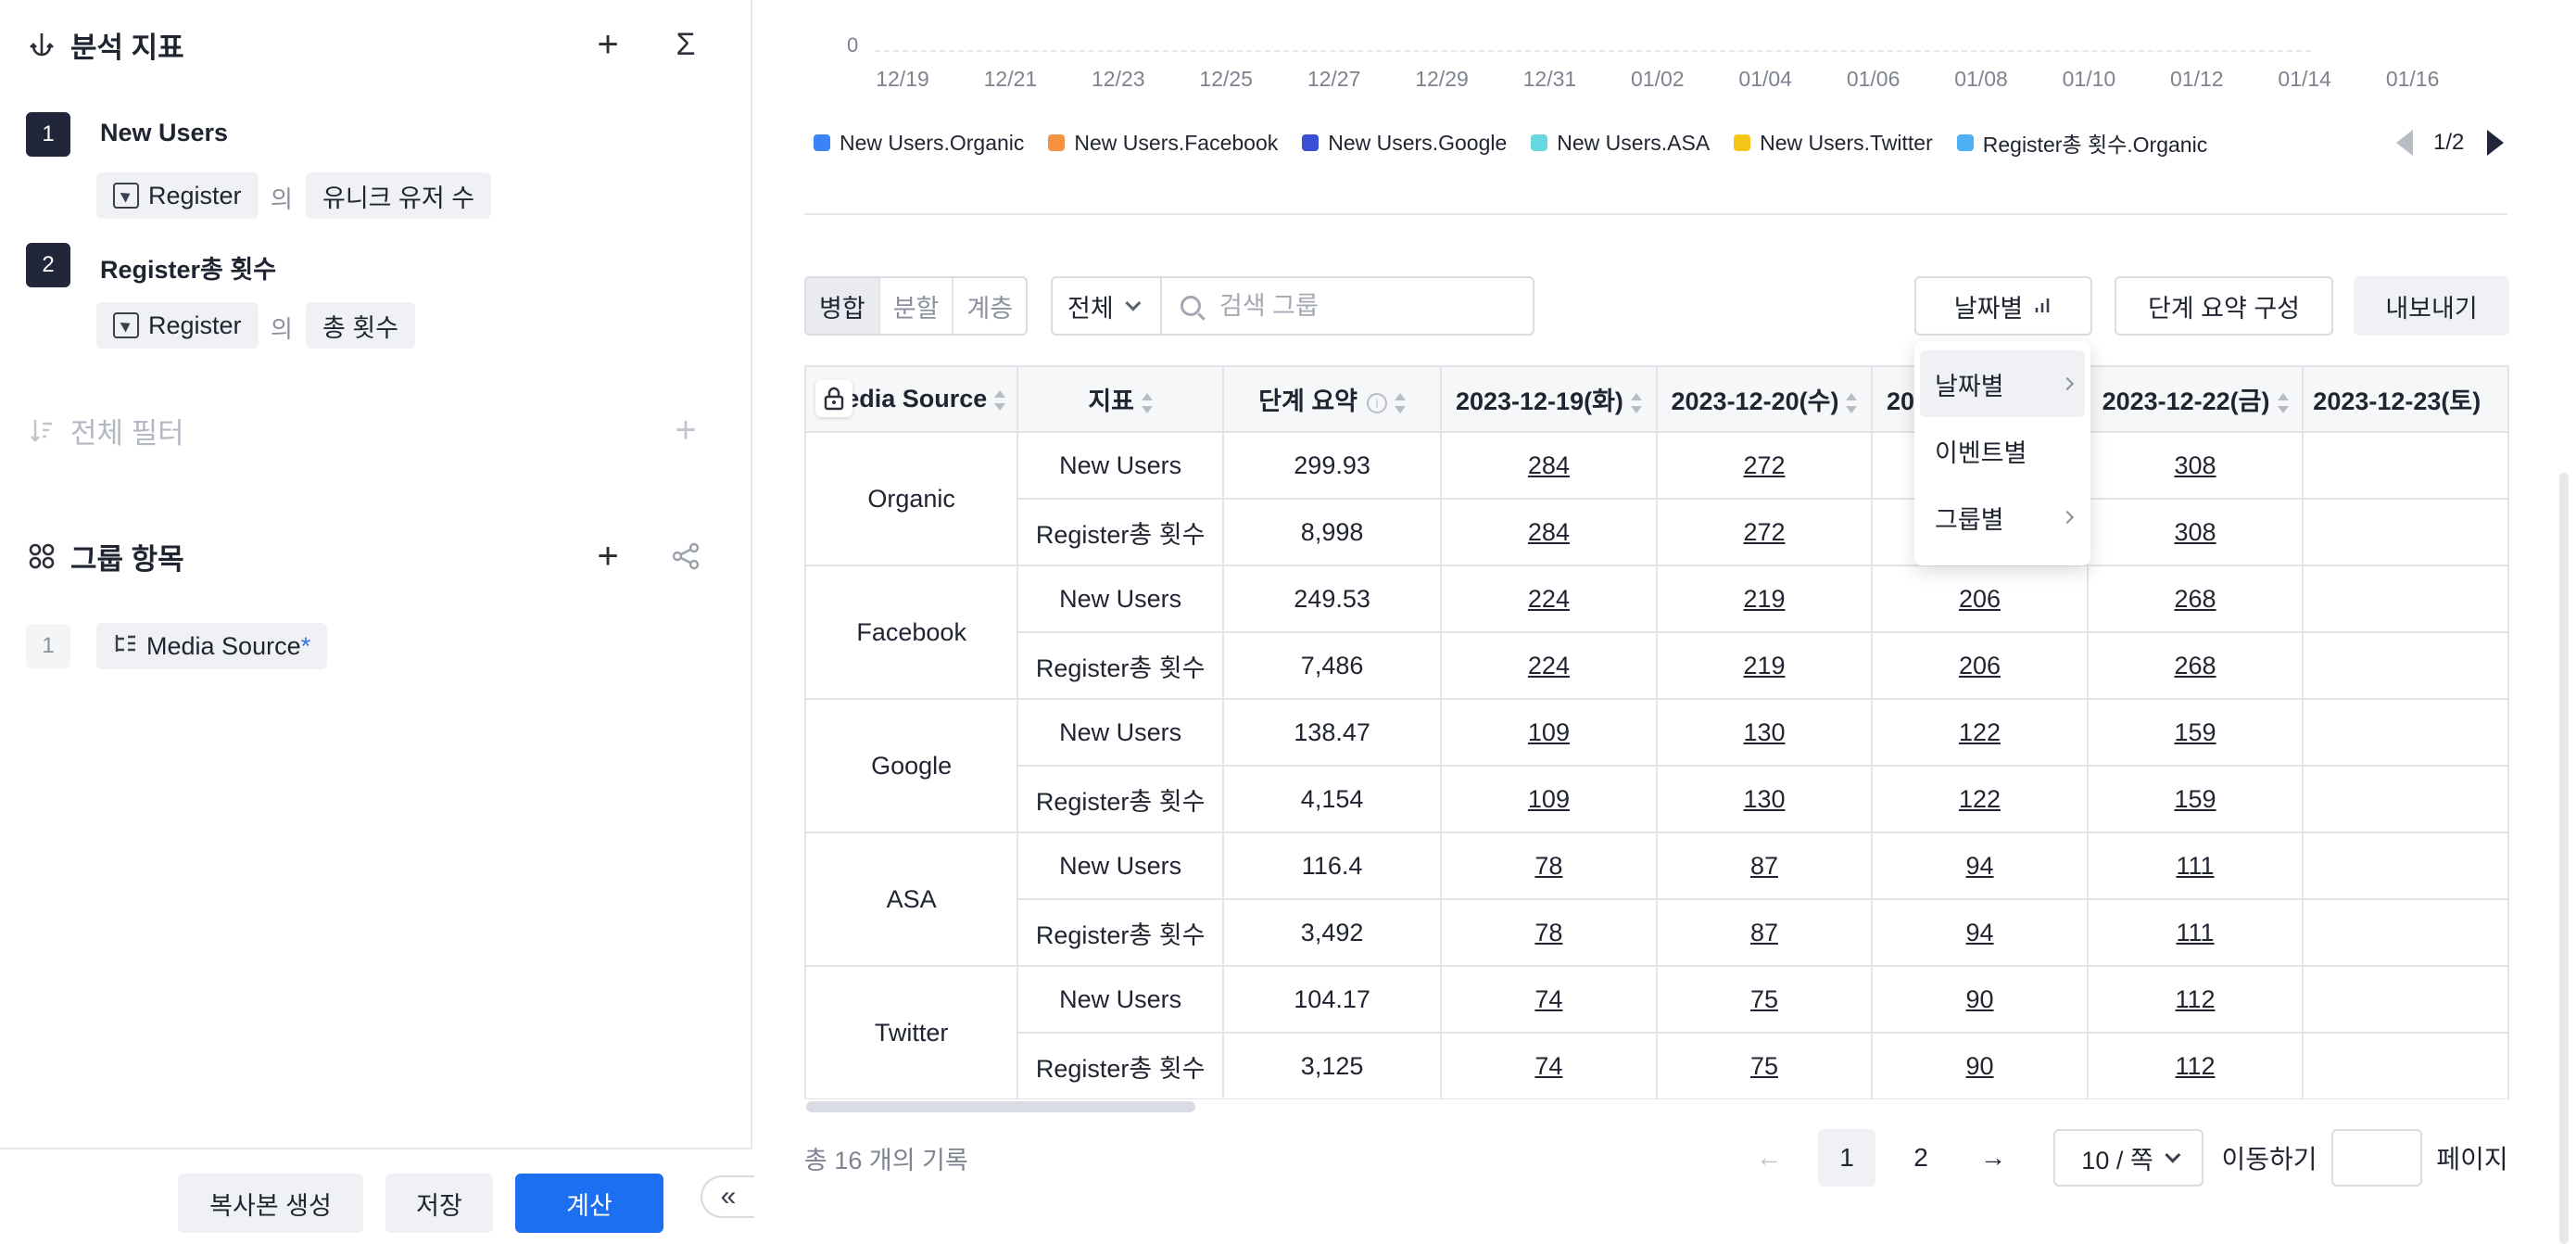 The width and height of the screenshot is (2576, 1244). What do you see at coordinates (686, 430) in the screenshot?
I see `add-filter-plus-icon: +` at bounding box center [686, 430].